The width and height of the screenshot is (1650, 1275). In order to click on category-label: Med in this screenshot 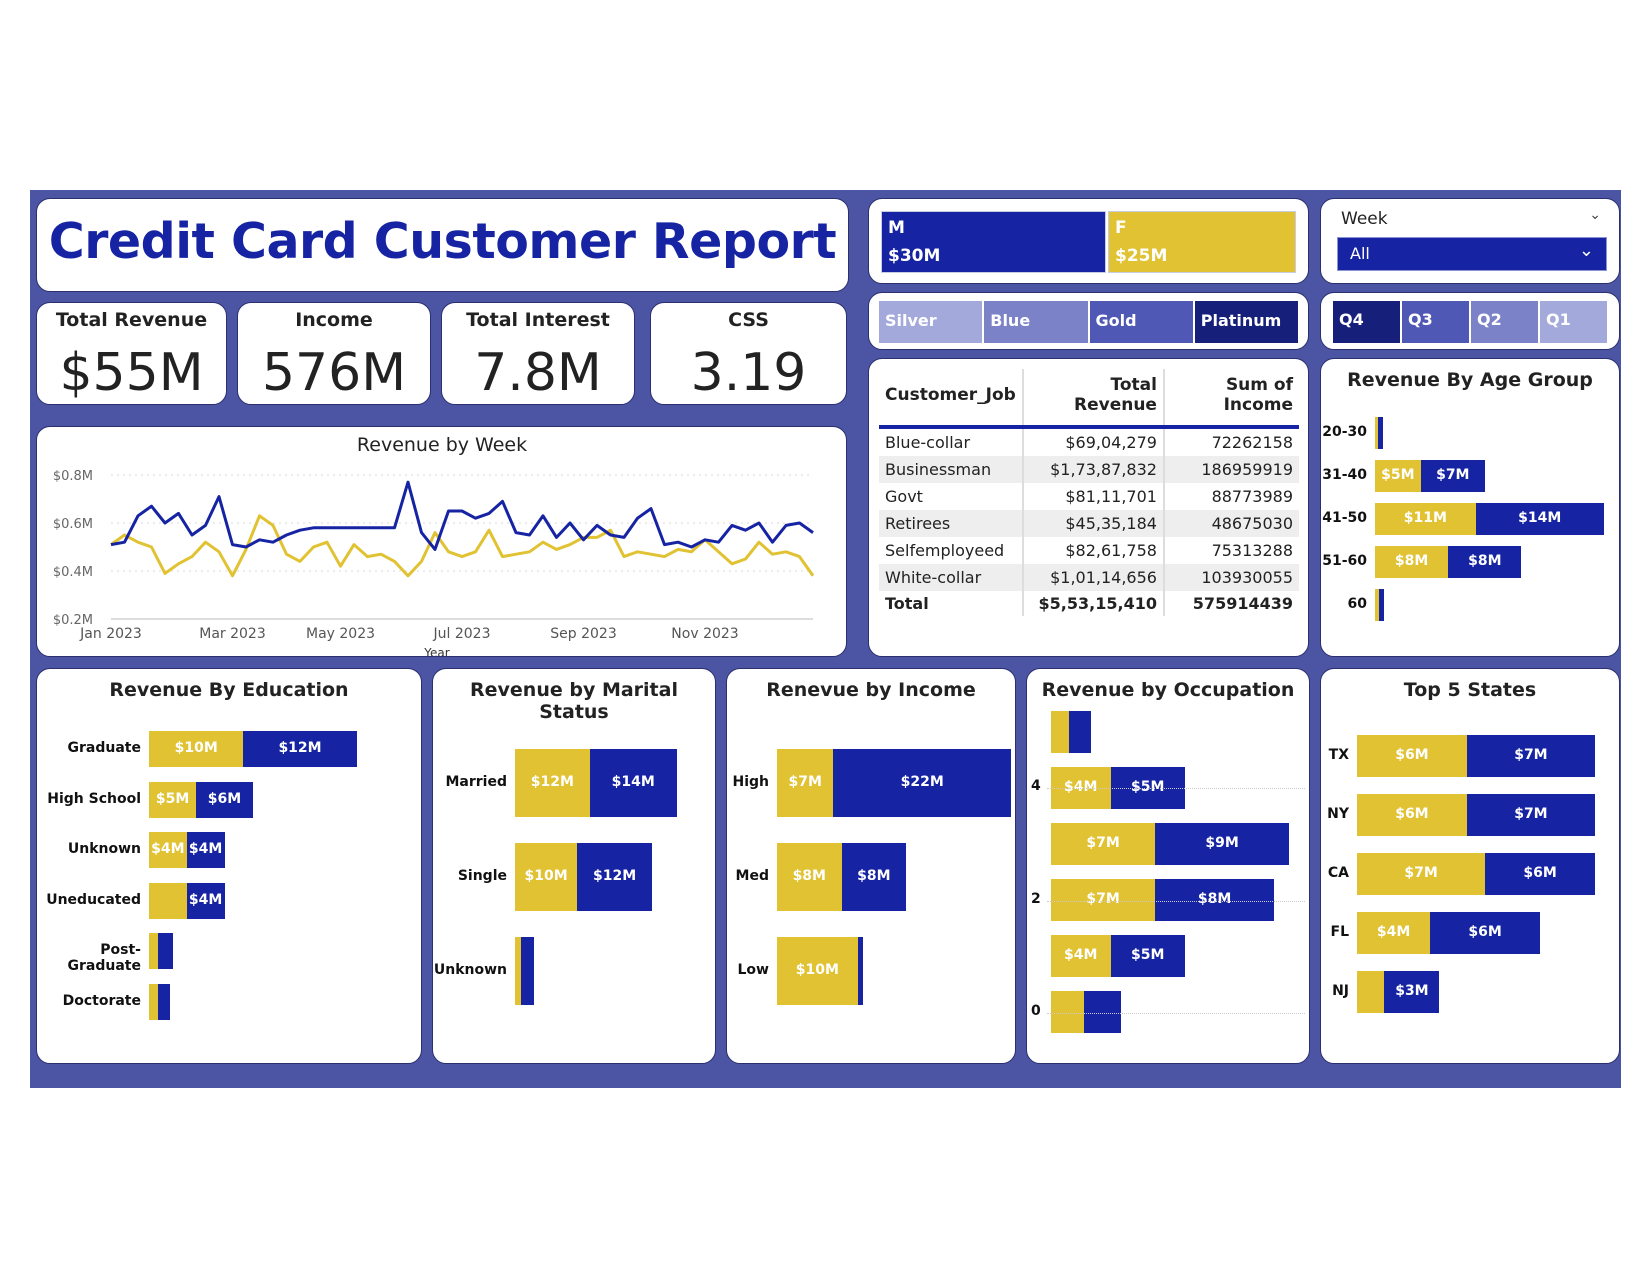, I will do `click(752, 876)`.